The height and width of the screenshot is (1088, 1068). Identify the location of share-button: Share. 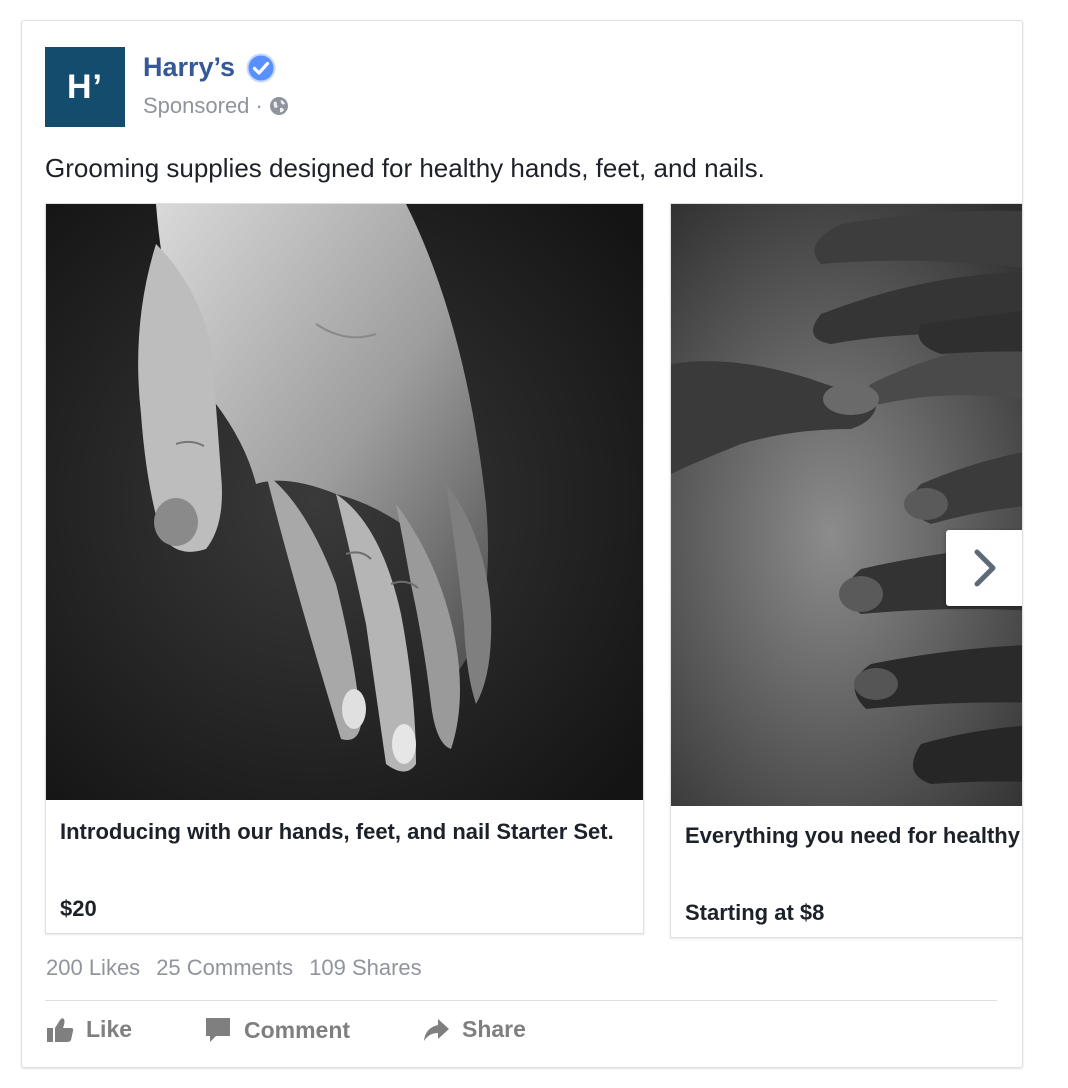
(474, 1029).